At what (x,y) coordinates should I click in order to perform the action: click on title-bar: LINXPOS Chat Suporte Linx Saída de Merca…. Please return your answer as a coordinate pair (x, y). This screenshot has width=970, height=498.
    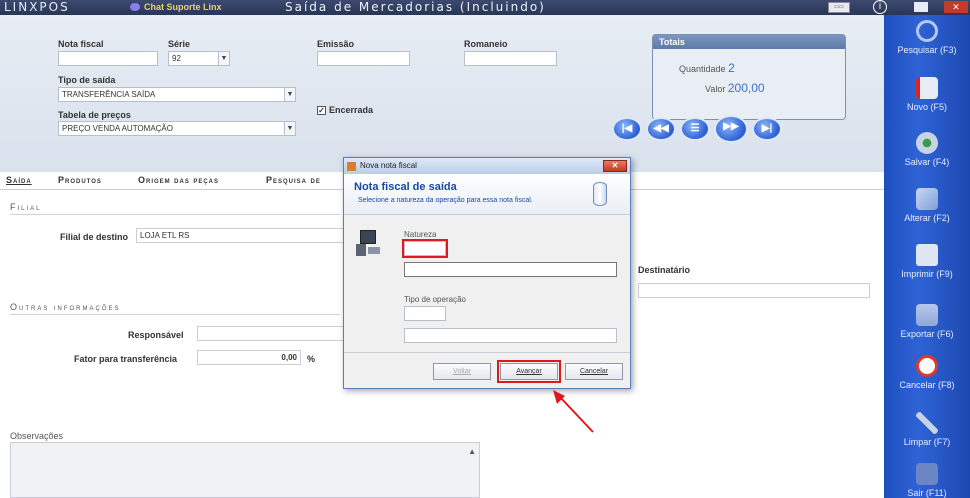
    Looking at the image, I should click on (485, 7).